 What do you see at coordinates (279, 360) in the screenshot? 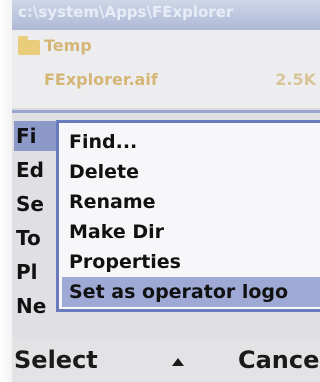
I see `cancel-softkey: Cancel` at bounding box center [279, 360].